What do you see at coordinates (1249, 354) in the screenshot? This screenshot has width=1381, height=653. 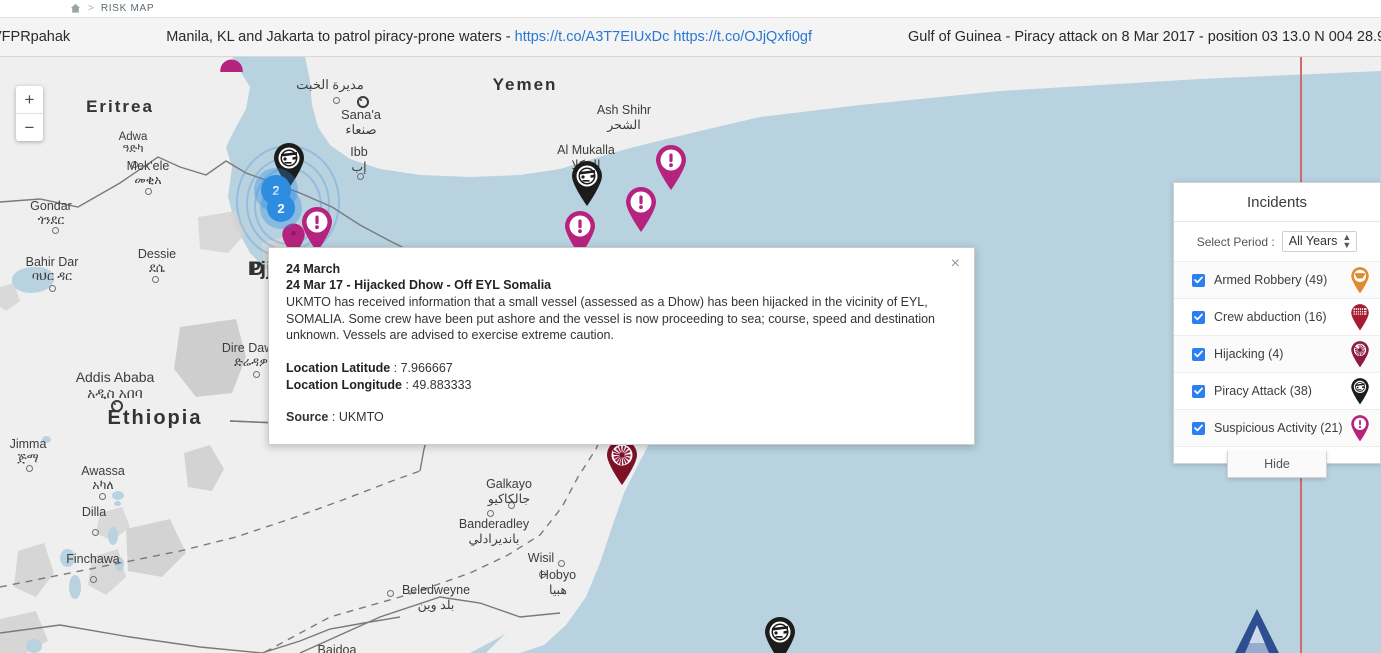 I see `legend-label: Hijacking (4)` at bounding box center [1249, 354].